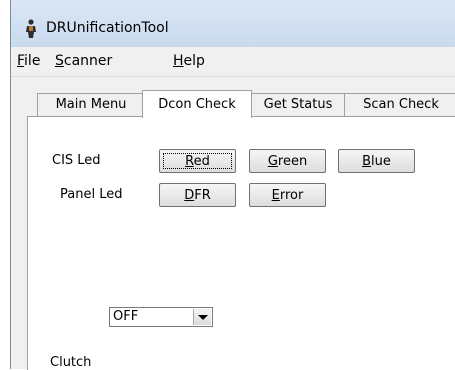 This screenshot has height=370, width=455. I want to click on menu-file-mnemonic: F, so click(21, 61).